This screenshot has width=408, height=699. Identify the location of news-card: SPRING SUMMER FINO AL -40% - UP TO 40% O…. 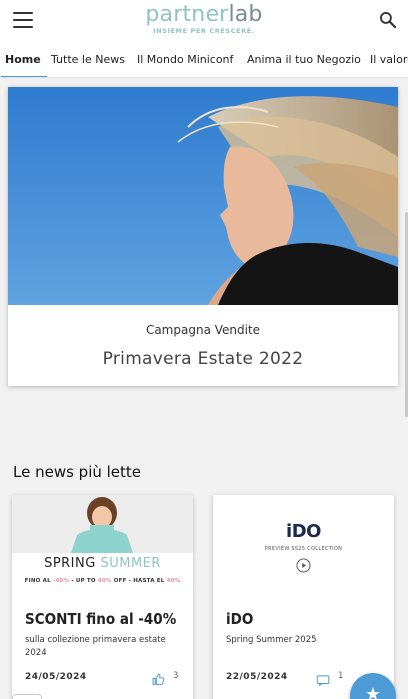
(102, 597).